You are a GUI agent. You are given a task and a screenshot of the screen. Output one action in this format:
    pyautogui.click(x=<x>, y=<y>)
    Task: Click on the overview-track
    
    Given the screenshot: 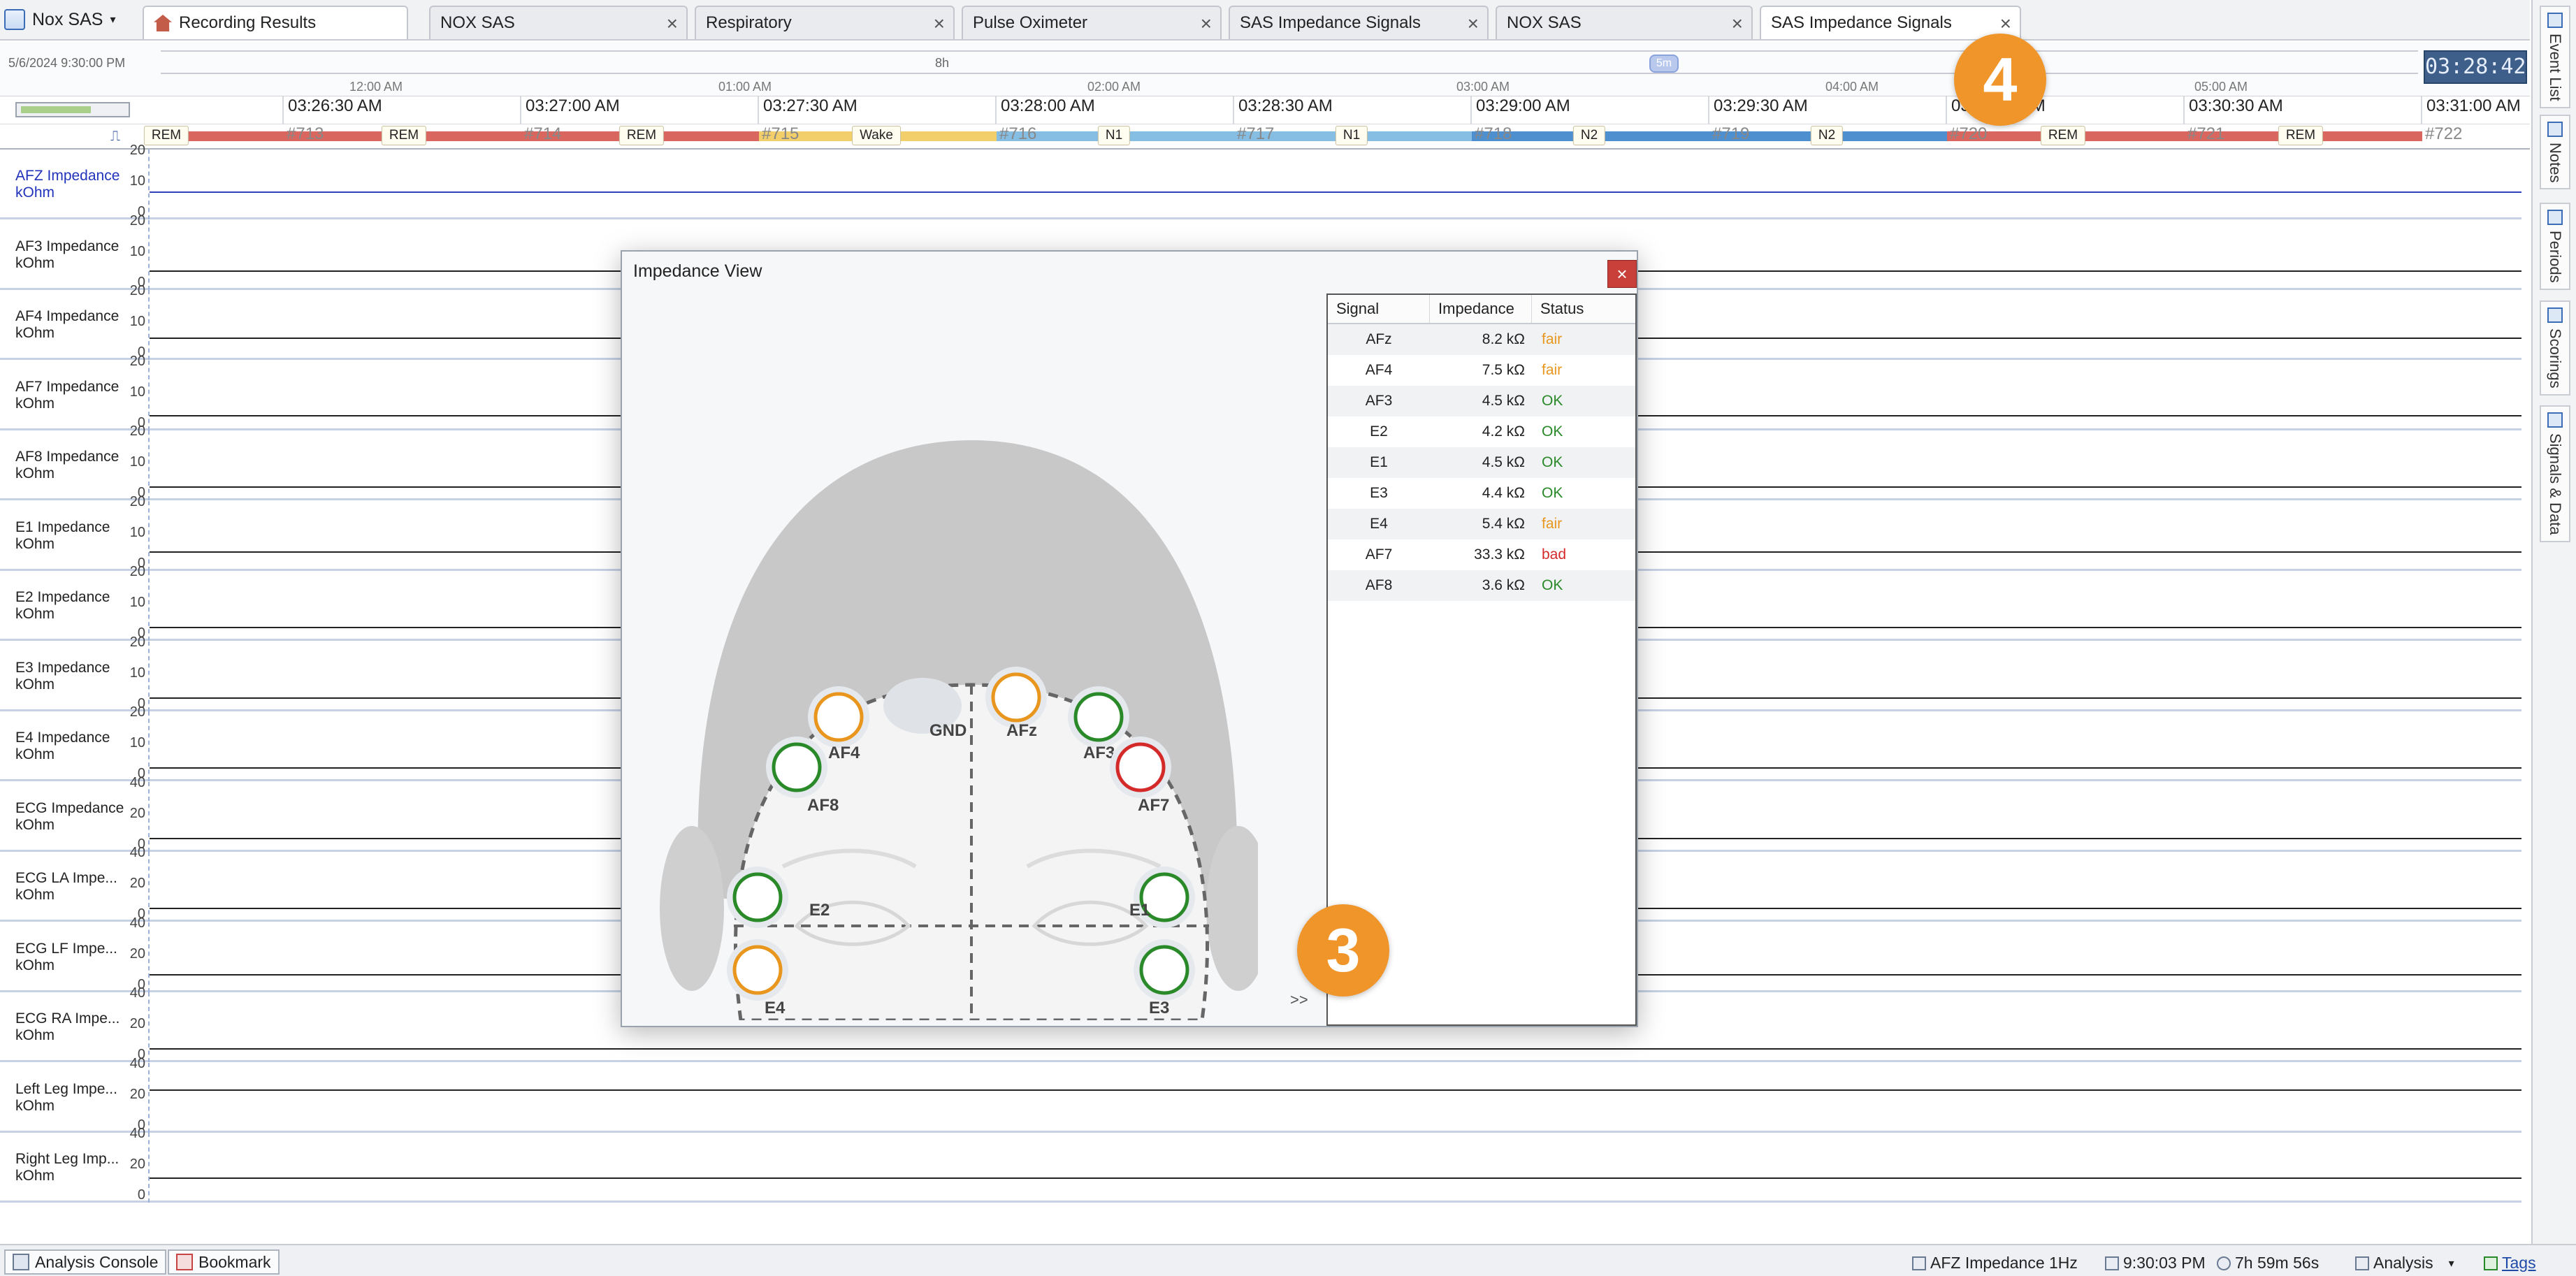 What is the action you would take?
    pyautogui.click(x=1289, y=62)
    